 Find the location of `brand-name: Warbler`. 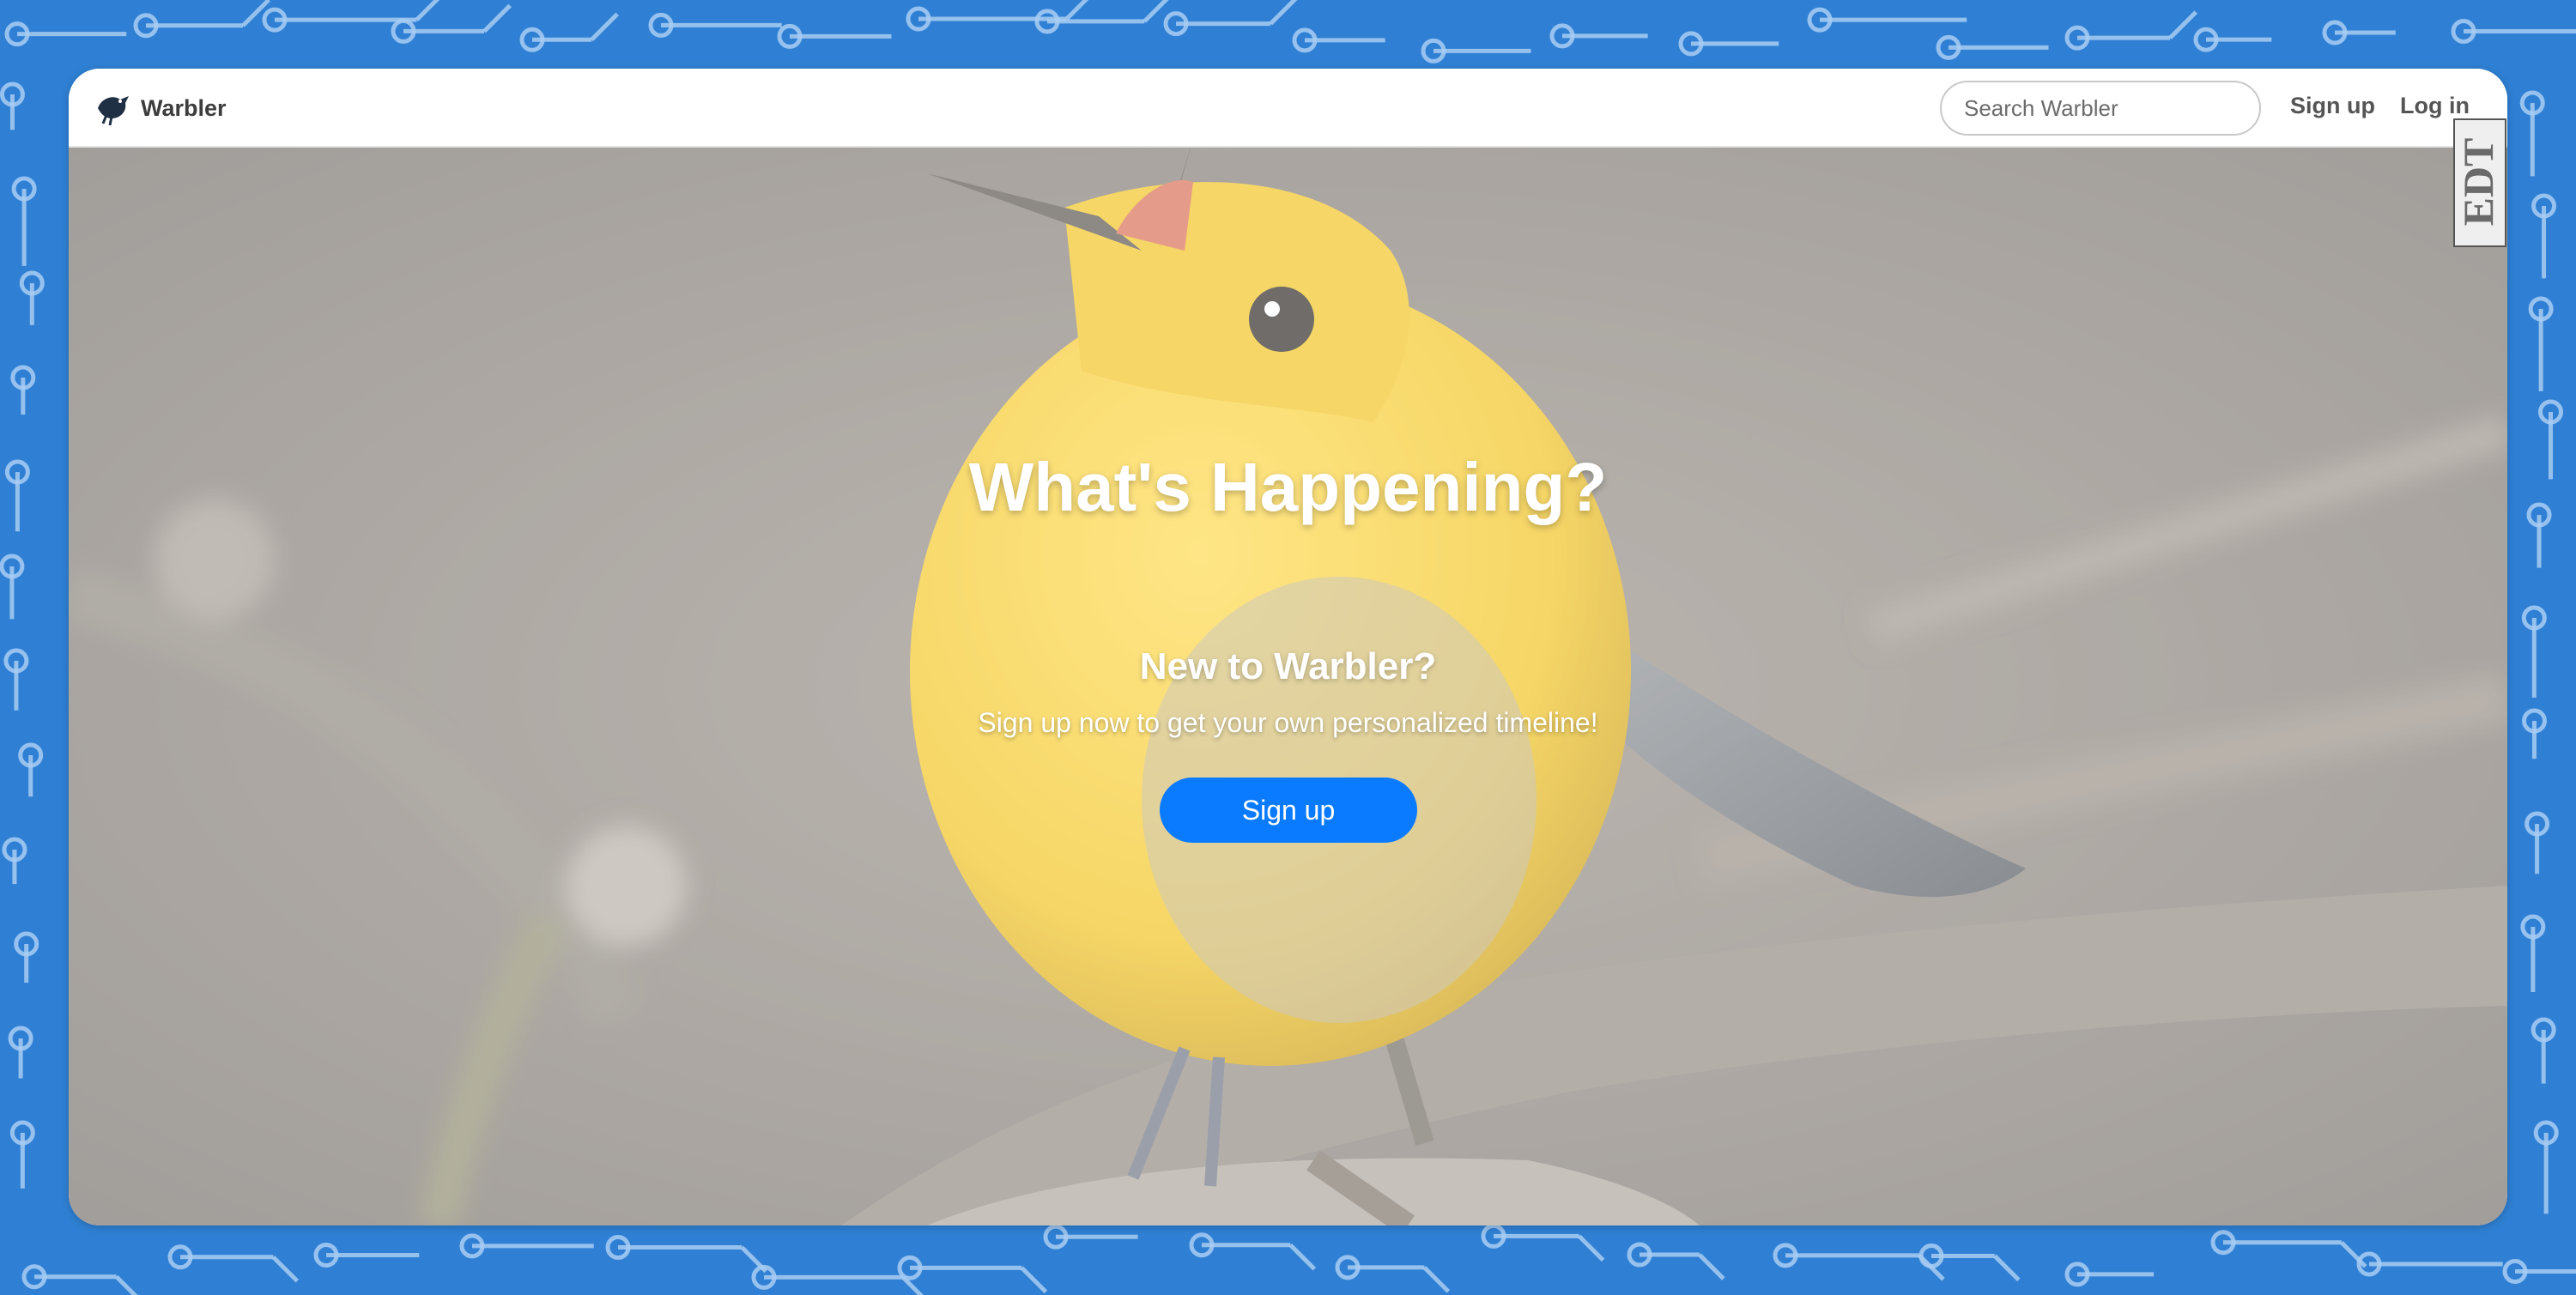

brand-name: Warbler is located at coordinates (184, 107).